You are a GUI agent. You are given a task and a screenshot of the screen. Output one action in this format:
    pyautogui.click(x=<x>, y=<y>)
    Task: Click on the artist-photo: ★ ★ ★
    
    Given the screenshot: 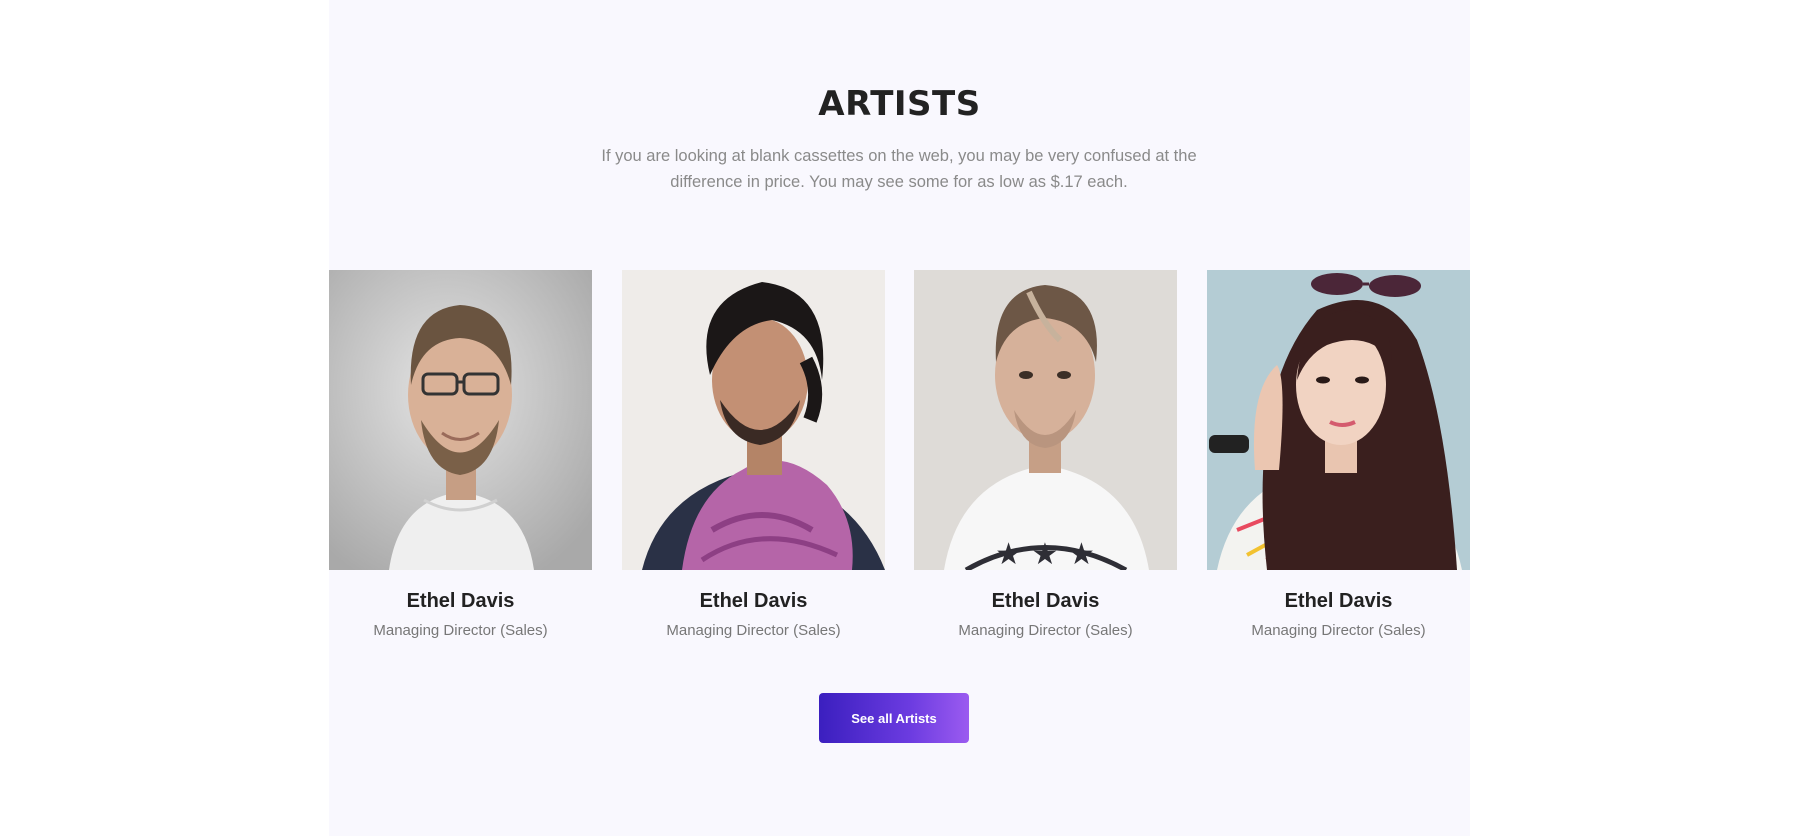 What is the action you would take?
    pyautogui.click(x=1045, y=420)
    